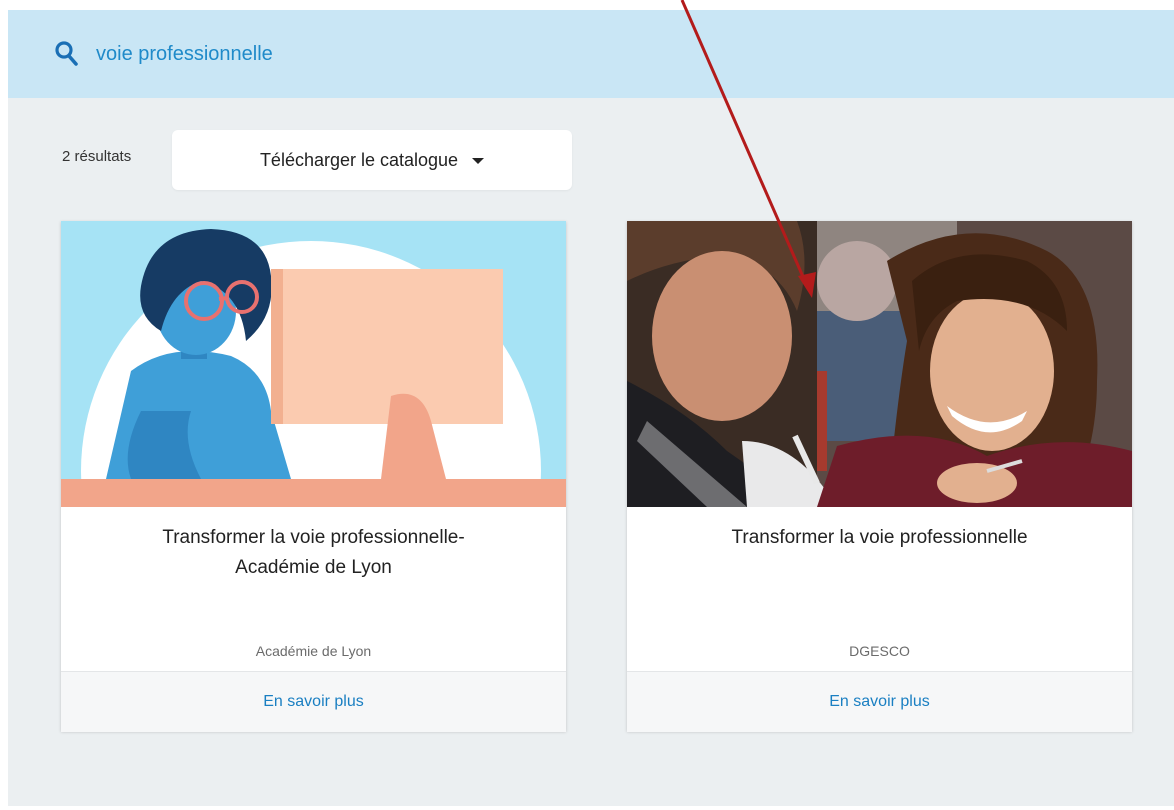  What do you see at coordinates (313, 567) in the screenshot?
I see `card-title-line: Académie de Lyon` at bounding box center [313, 567].